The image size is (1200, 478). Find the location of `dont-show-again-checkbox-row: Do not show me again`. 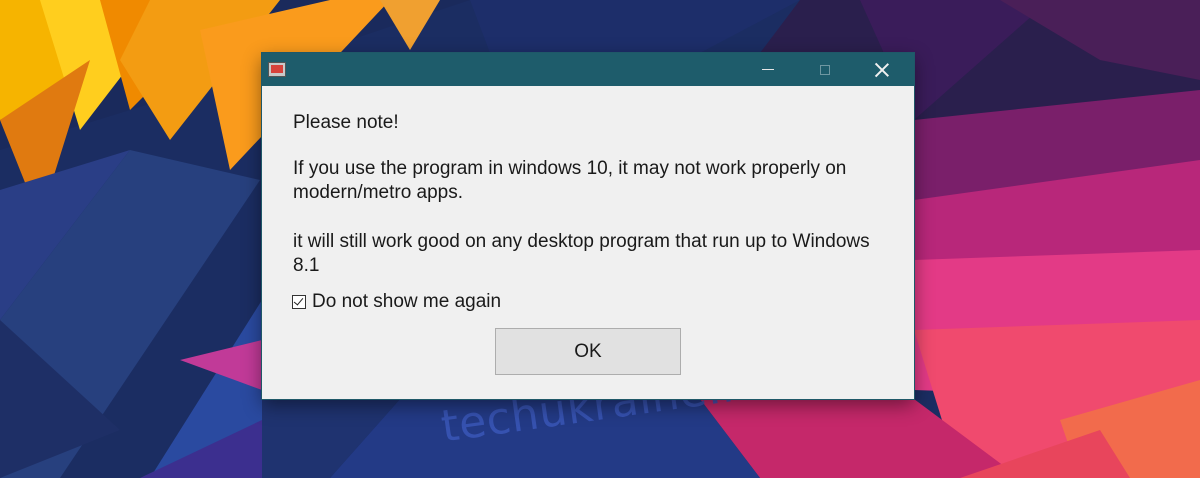

dont-show-again-checkbox-row: Do not show me again is located at coordinates (396, 302).